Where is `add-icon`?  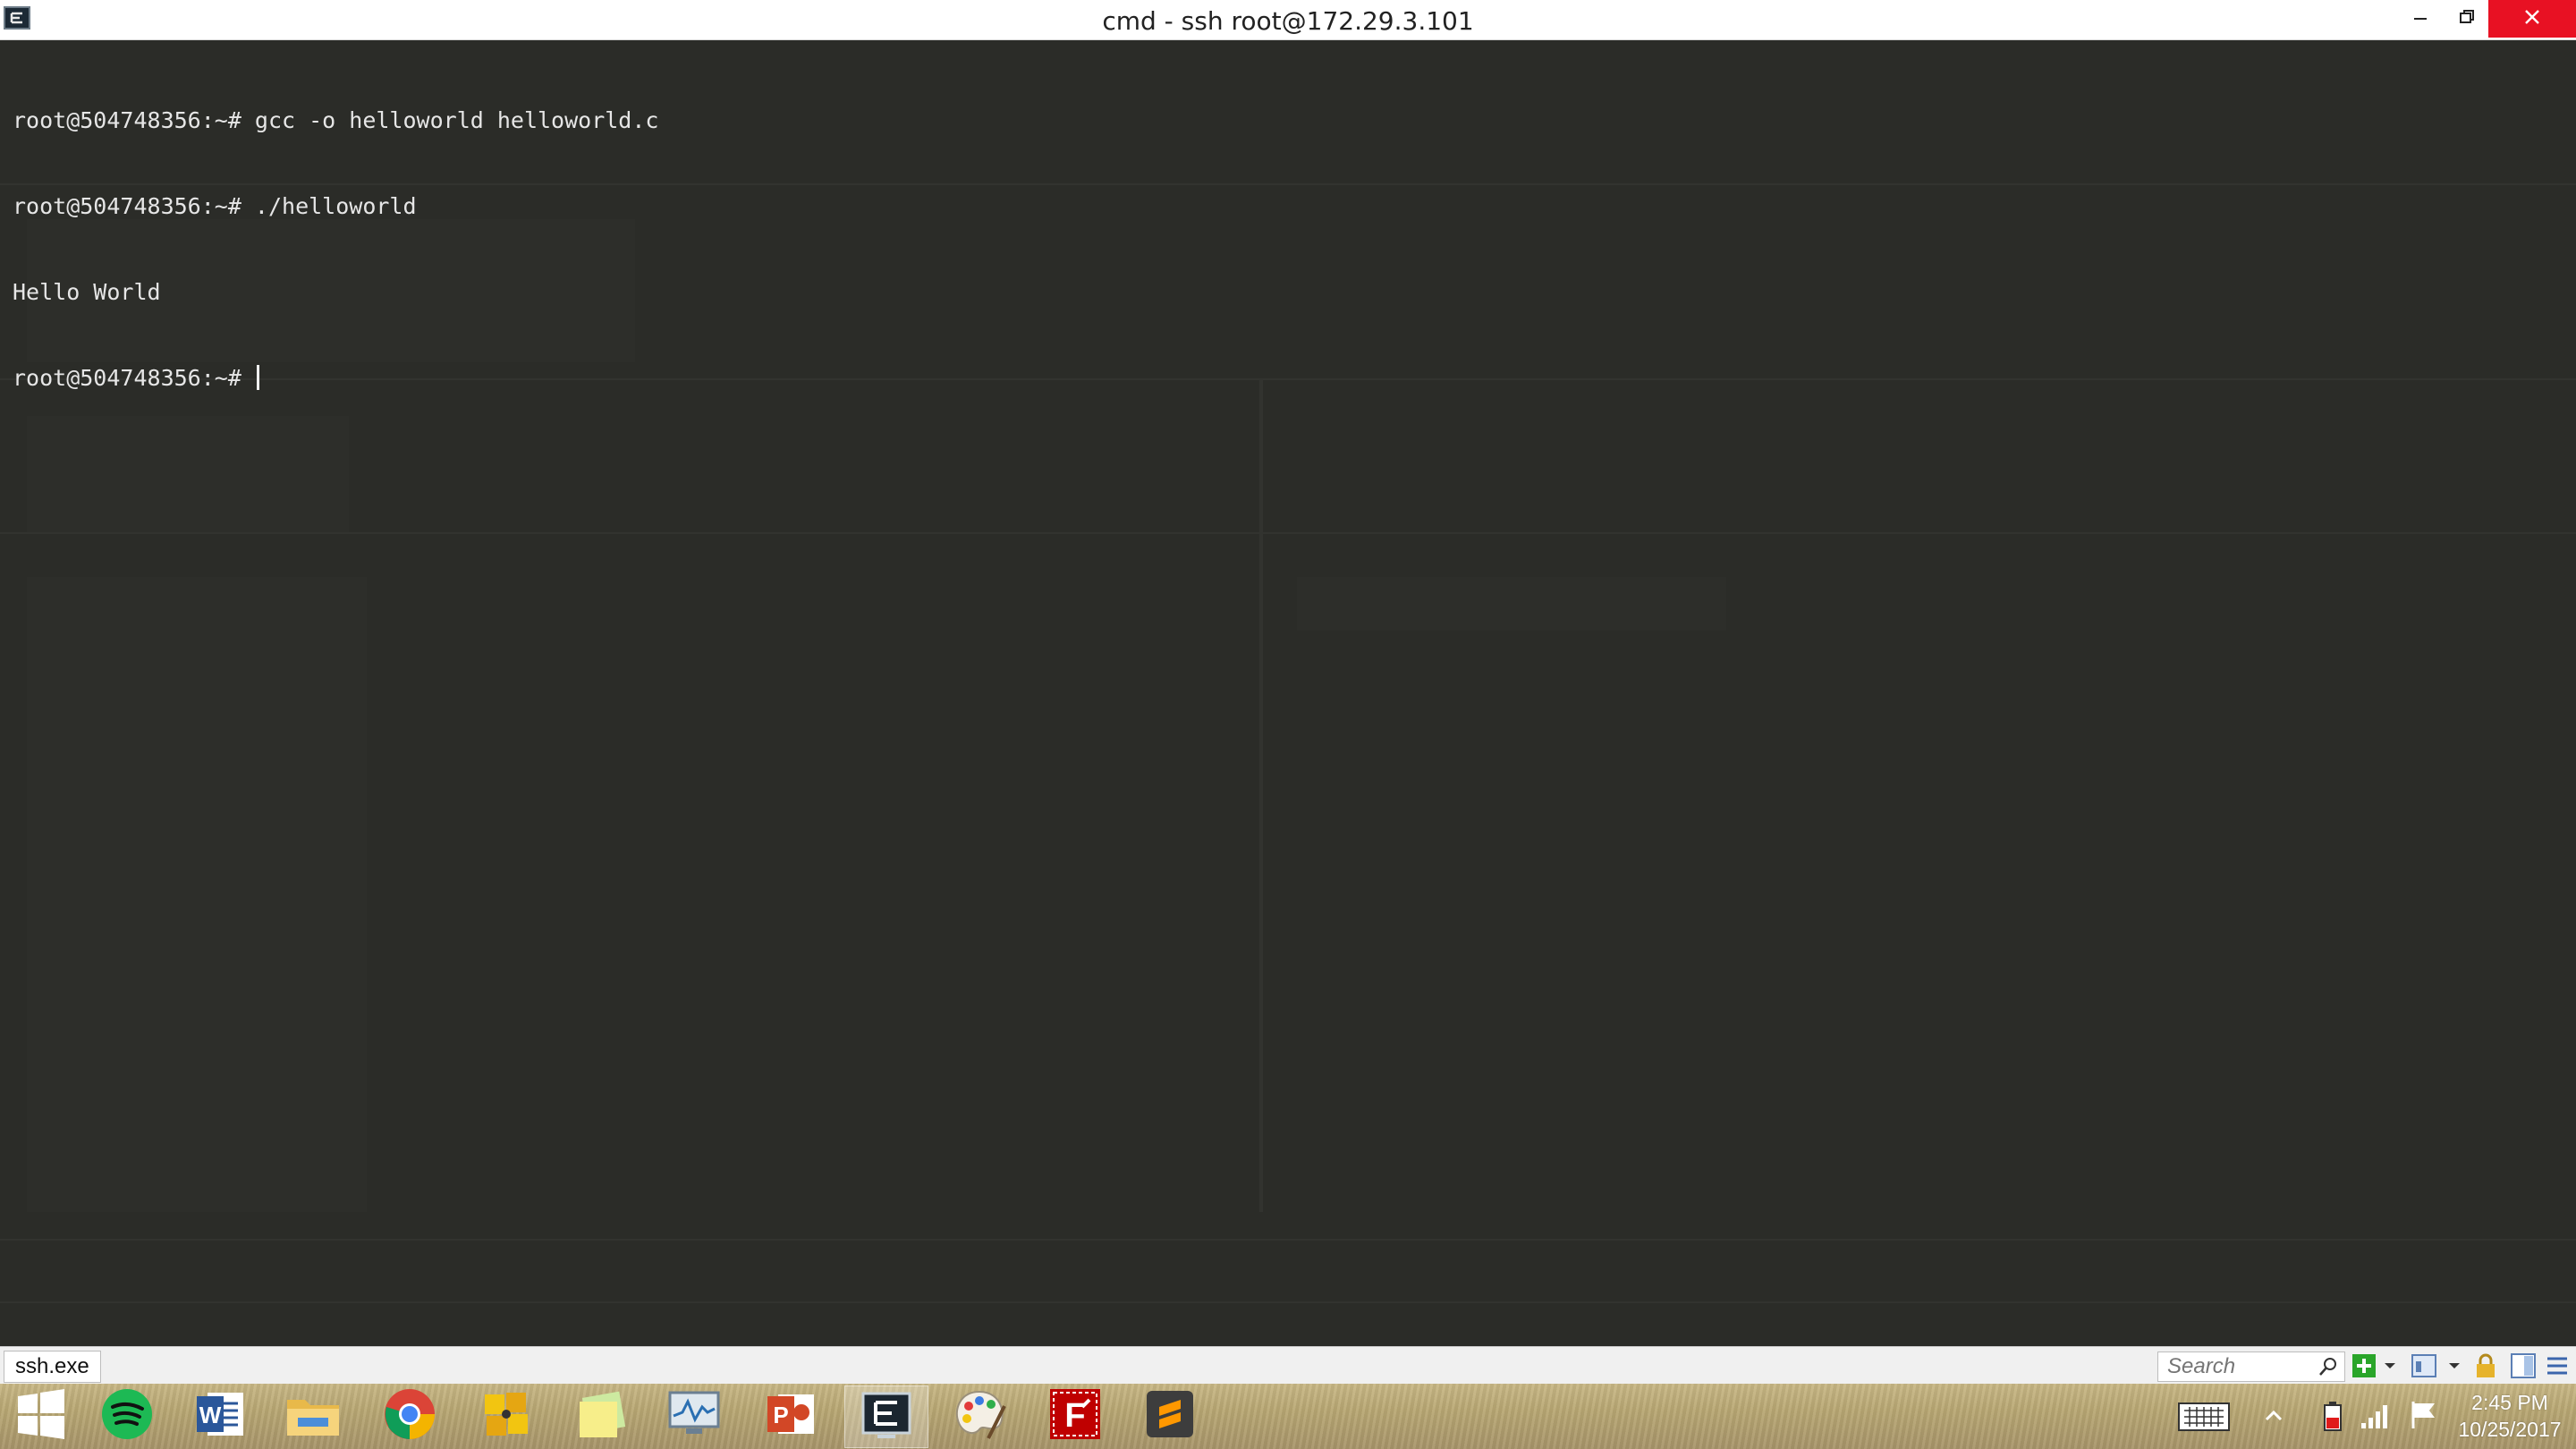 add-icon is located at coordinates (2364, 1365).